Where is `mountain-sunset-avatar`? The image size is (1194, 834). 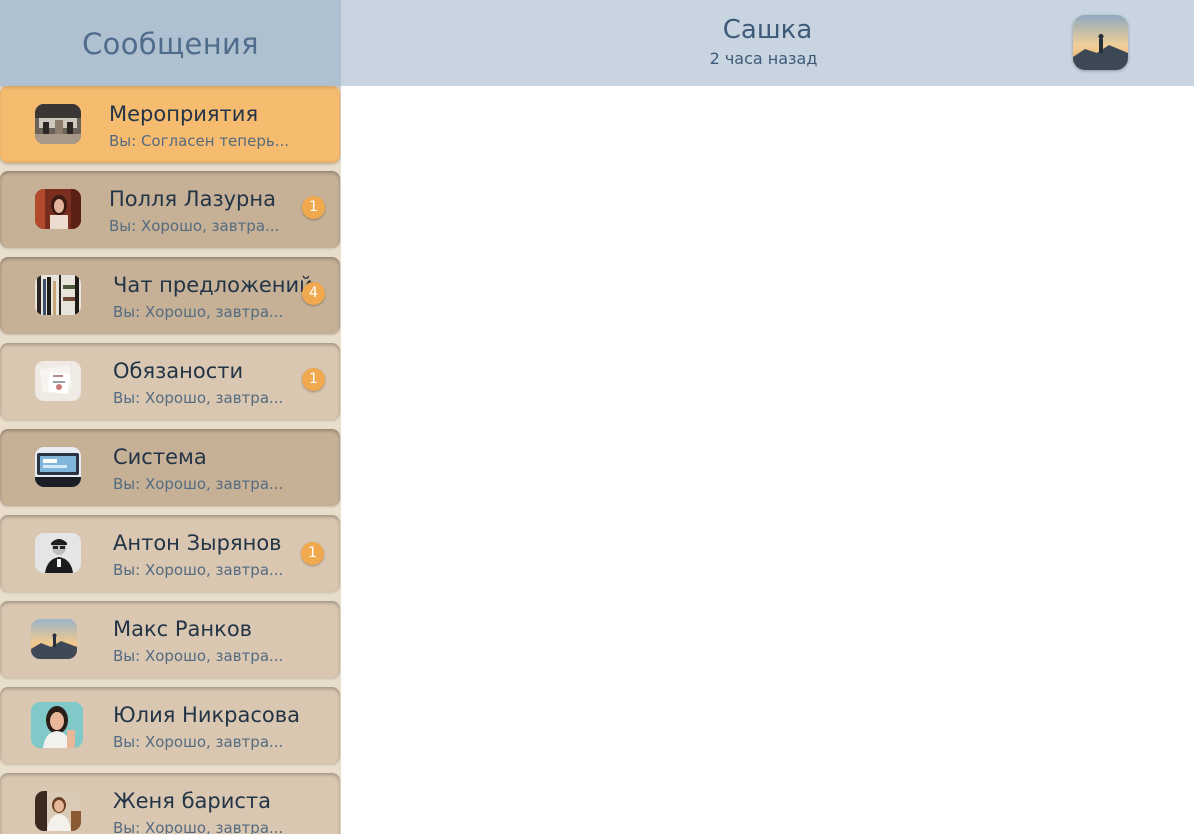
mountain-sunset-avatar is located at coordinates (54, 639).